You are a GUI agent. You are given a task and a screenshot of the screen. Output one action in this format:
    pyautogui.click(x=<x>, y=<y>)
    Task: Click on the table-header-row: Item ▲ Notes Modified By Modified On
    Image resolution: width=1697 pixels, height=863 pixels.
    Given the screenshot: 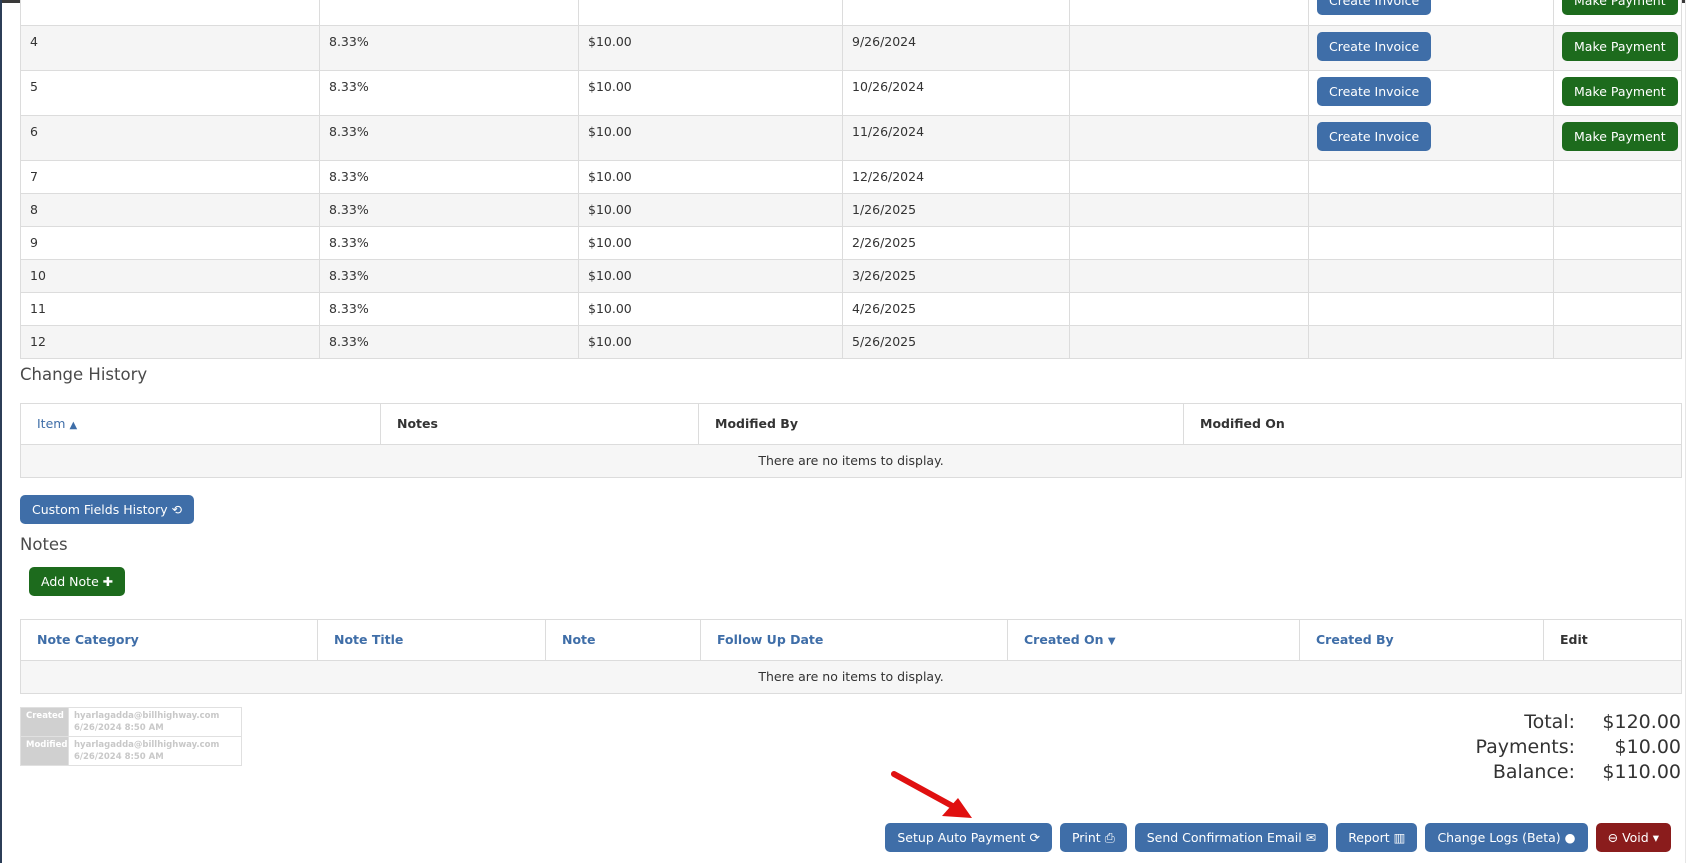 What is the action you would take?
    pyautogui.click(x=851, y=424)
    